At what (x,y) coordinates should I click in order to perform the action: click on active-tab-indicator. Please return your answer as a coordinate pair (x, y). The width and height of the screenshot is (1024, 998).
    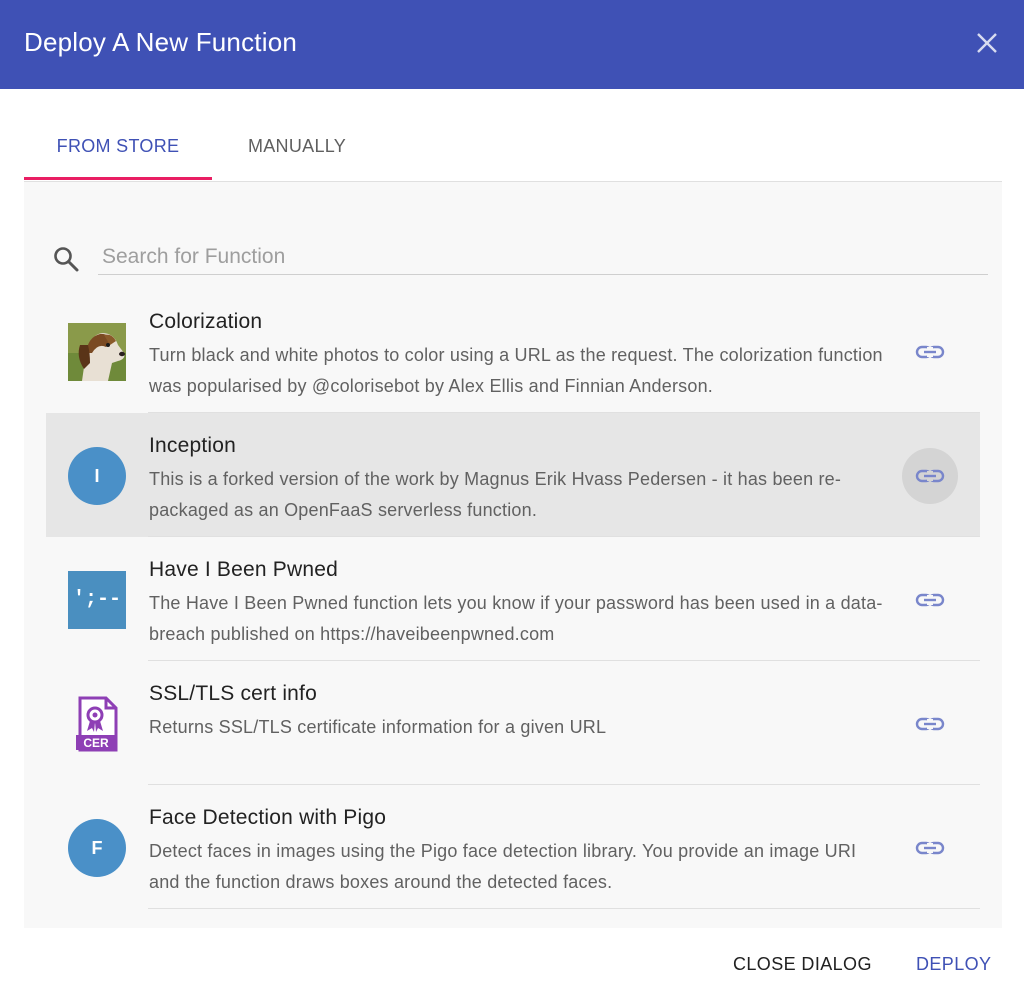
    Looking at the image, I should click on (118, 178).